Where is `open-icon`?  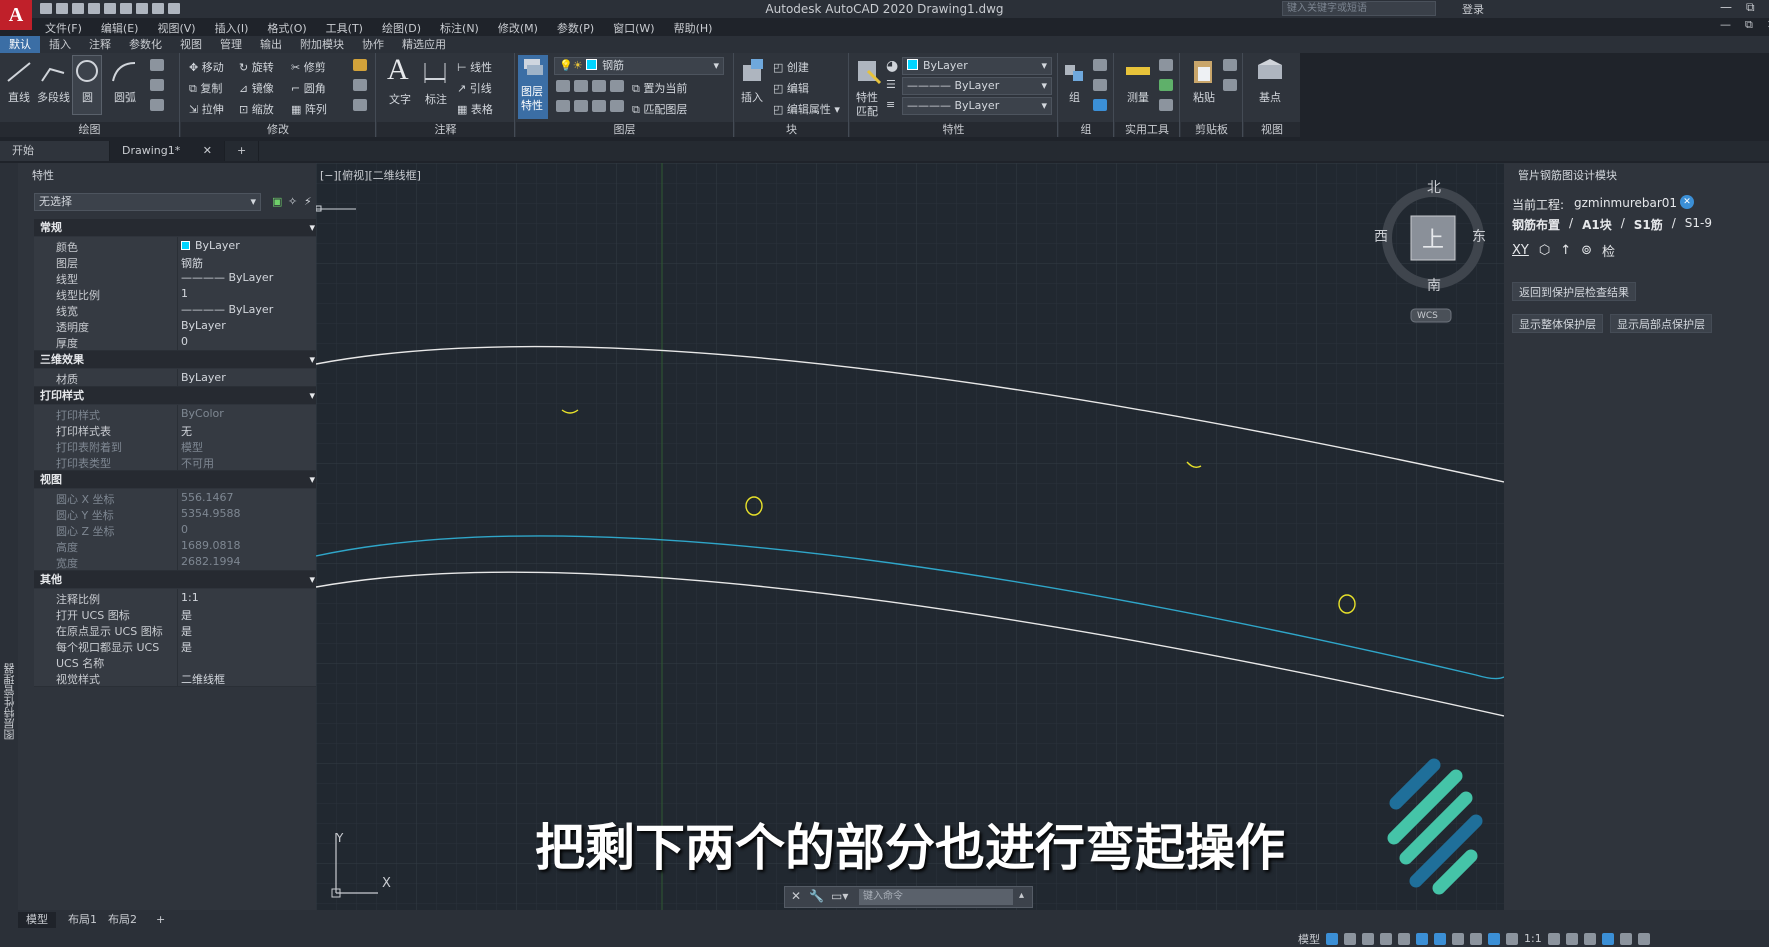 open-icon is located at coordinates (62, 8).